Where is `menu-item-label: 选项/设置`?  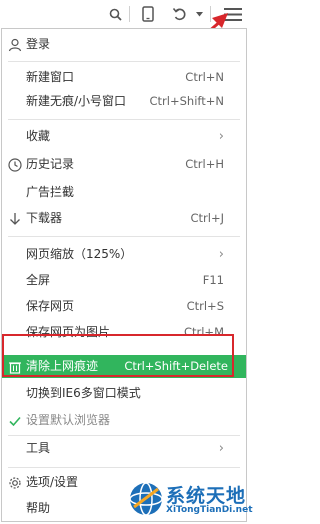 menu-item-label: 选项/设置 is located at coordinates (52, 482).